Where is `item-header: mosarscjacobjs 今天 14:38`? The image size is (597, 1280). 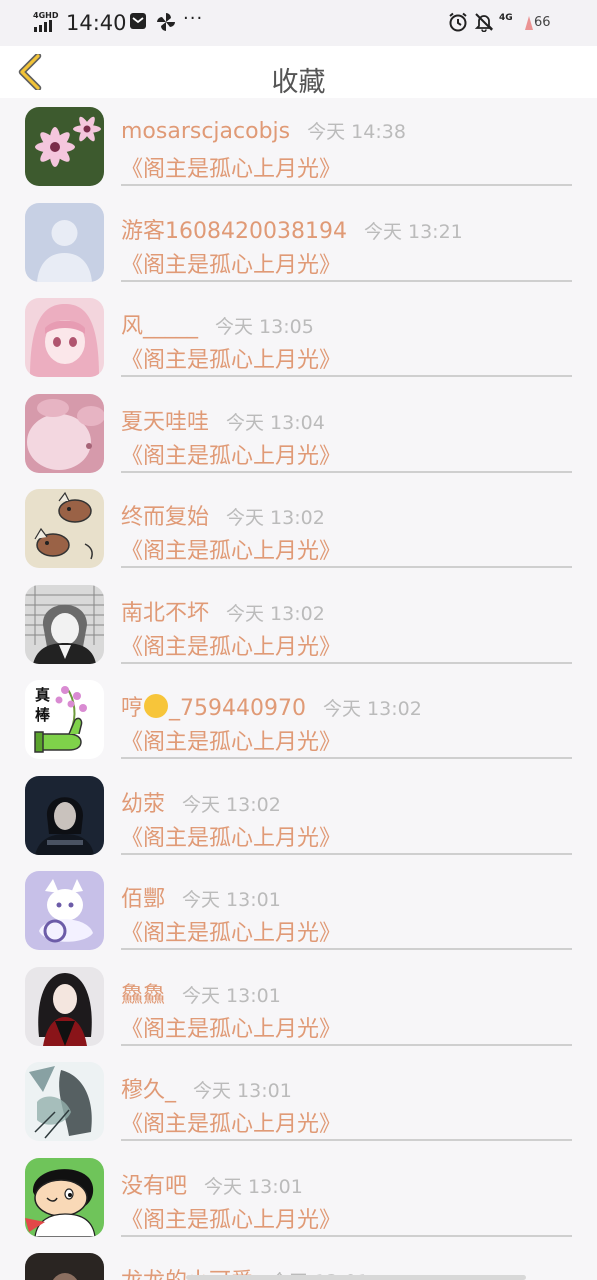
item-header: mosarscjacobjs 今天 14:38 is located at coordinates (263, 131).